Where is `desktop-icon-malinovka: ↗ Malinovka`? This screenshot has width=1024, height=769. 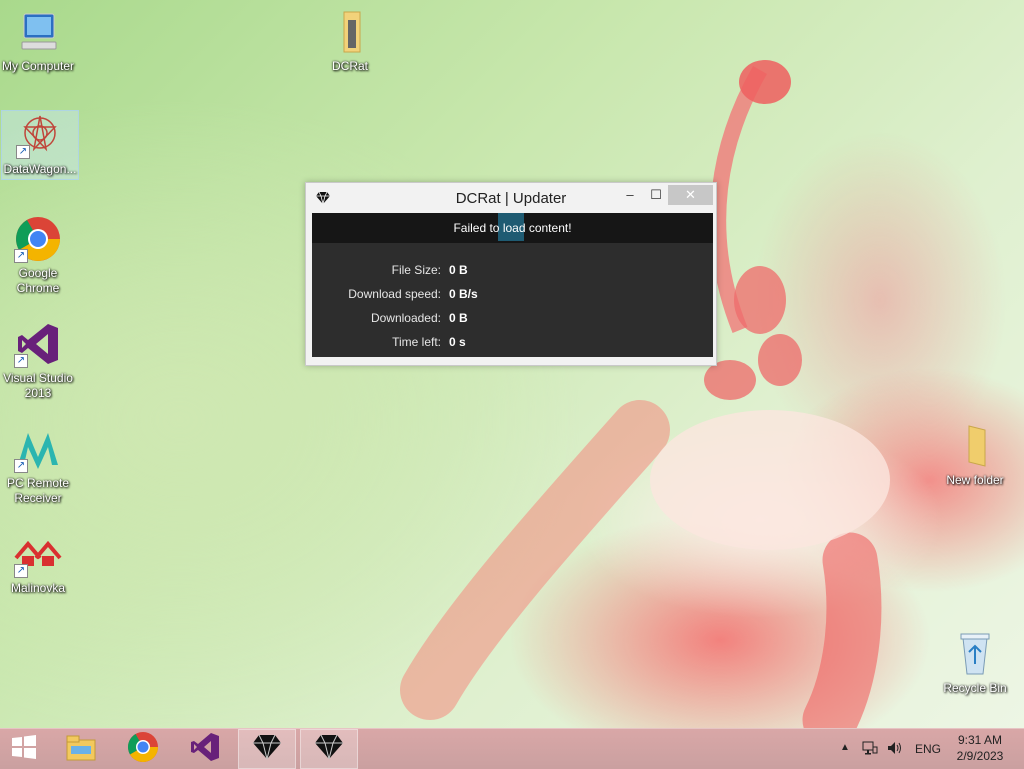
desktop-icon-malinovka: ↗ Malinovka is located at coordinates (38, 563).